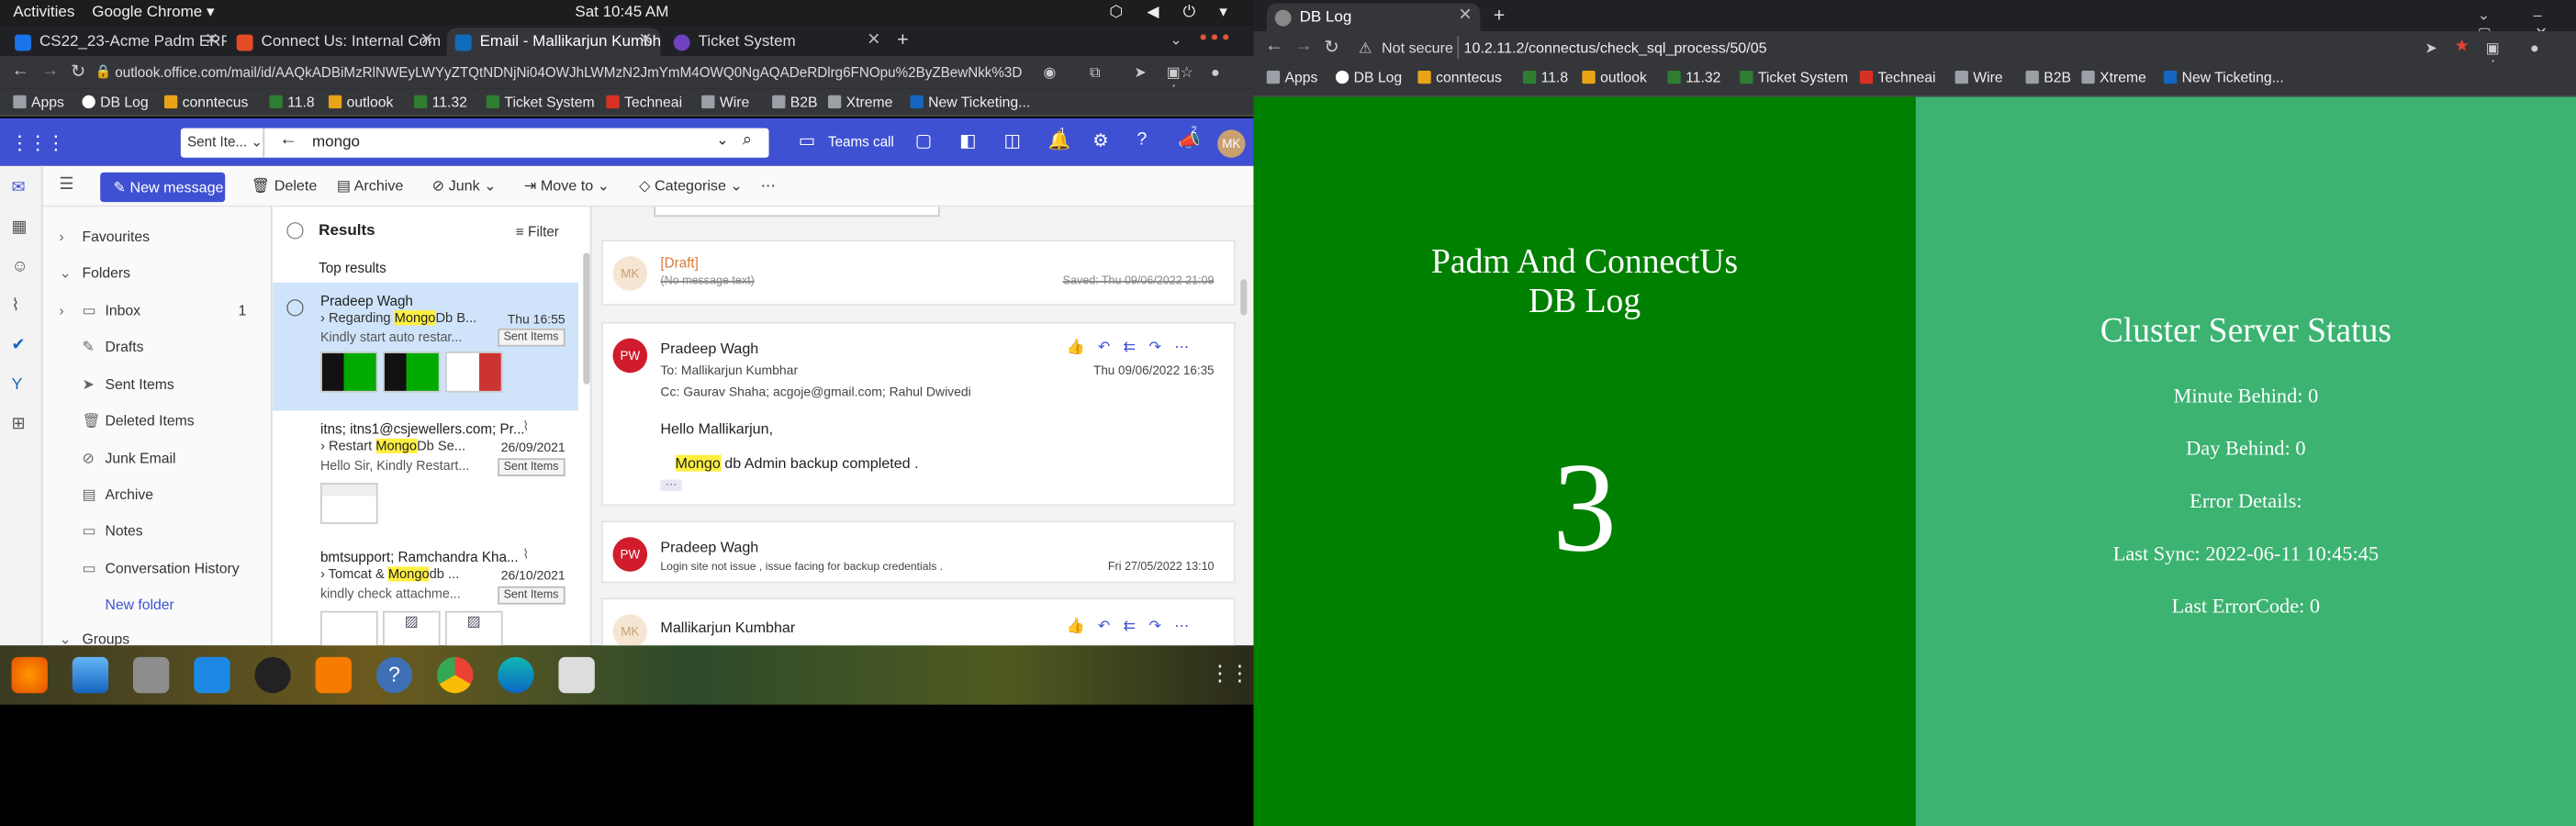  Describe the element at coordinates (1100, 140) in the screenshot. I see `gear-icon: ⚙` at that location.